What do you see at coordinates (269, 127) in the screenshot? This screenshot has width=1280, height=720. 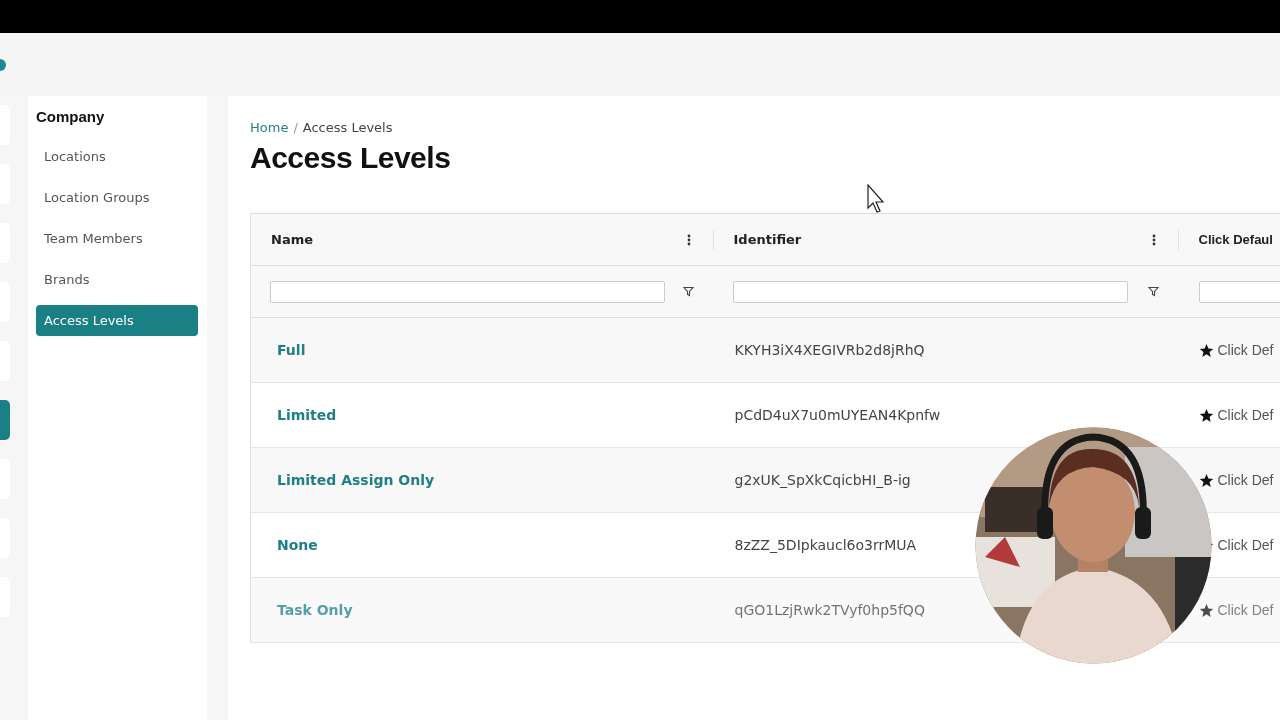 I see `breadcrumb-link: Home` at bounding box center [269, 127].